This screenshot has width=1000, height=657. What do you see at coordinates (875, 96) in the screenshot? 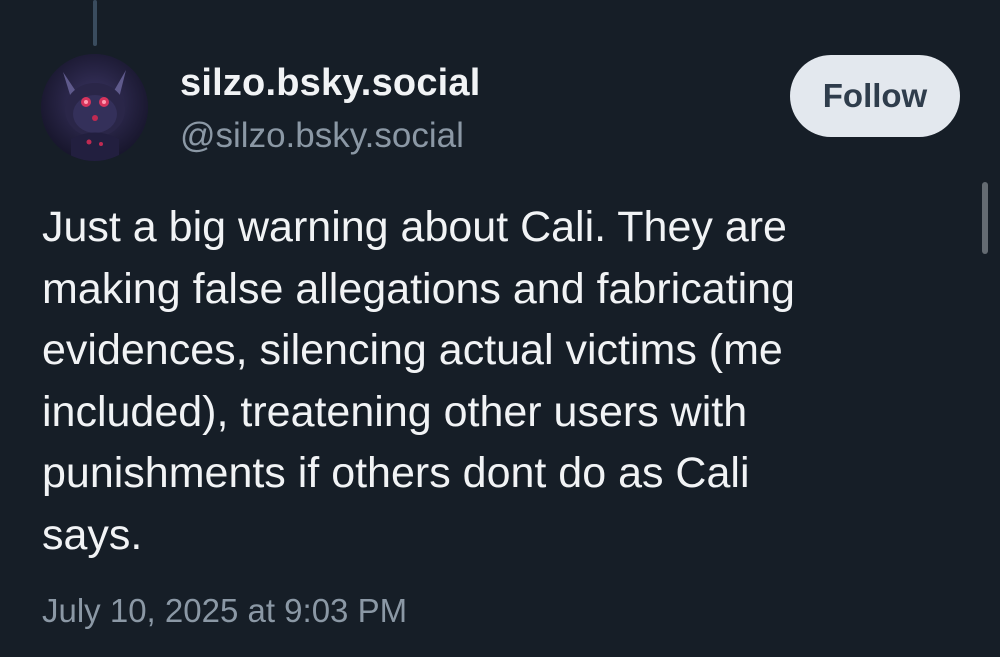
I see `follow-button: Follow` at bounding box center [875, 96].